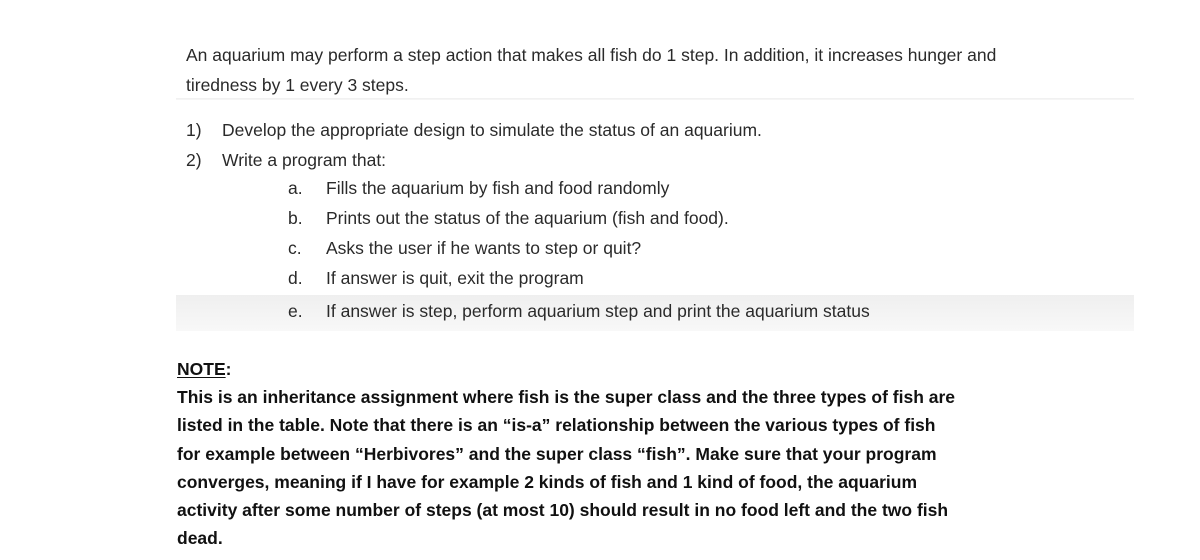 The width and height of the screenshot is (1200, 560). Describe the element at coordinates (295, 218) in the screenshot. I see `subtask-marker: b.` at that location.